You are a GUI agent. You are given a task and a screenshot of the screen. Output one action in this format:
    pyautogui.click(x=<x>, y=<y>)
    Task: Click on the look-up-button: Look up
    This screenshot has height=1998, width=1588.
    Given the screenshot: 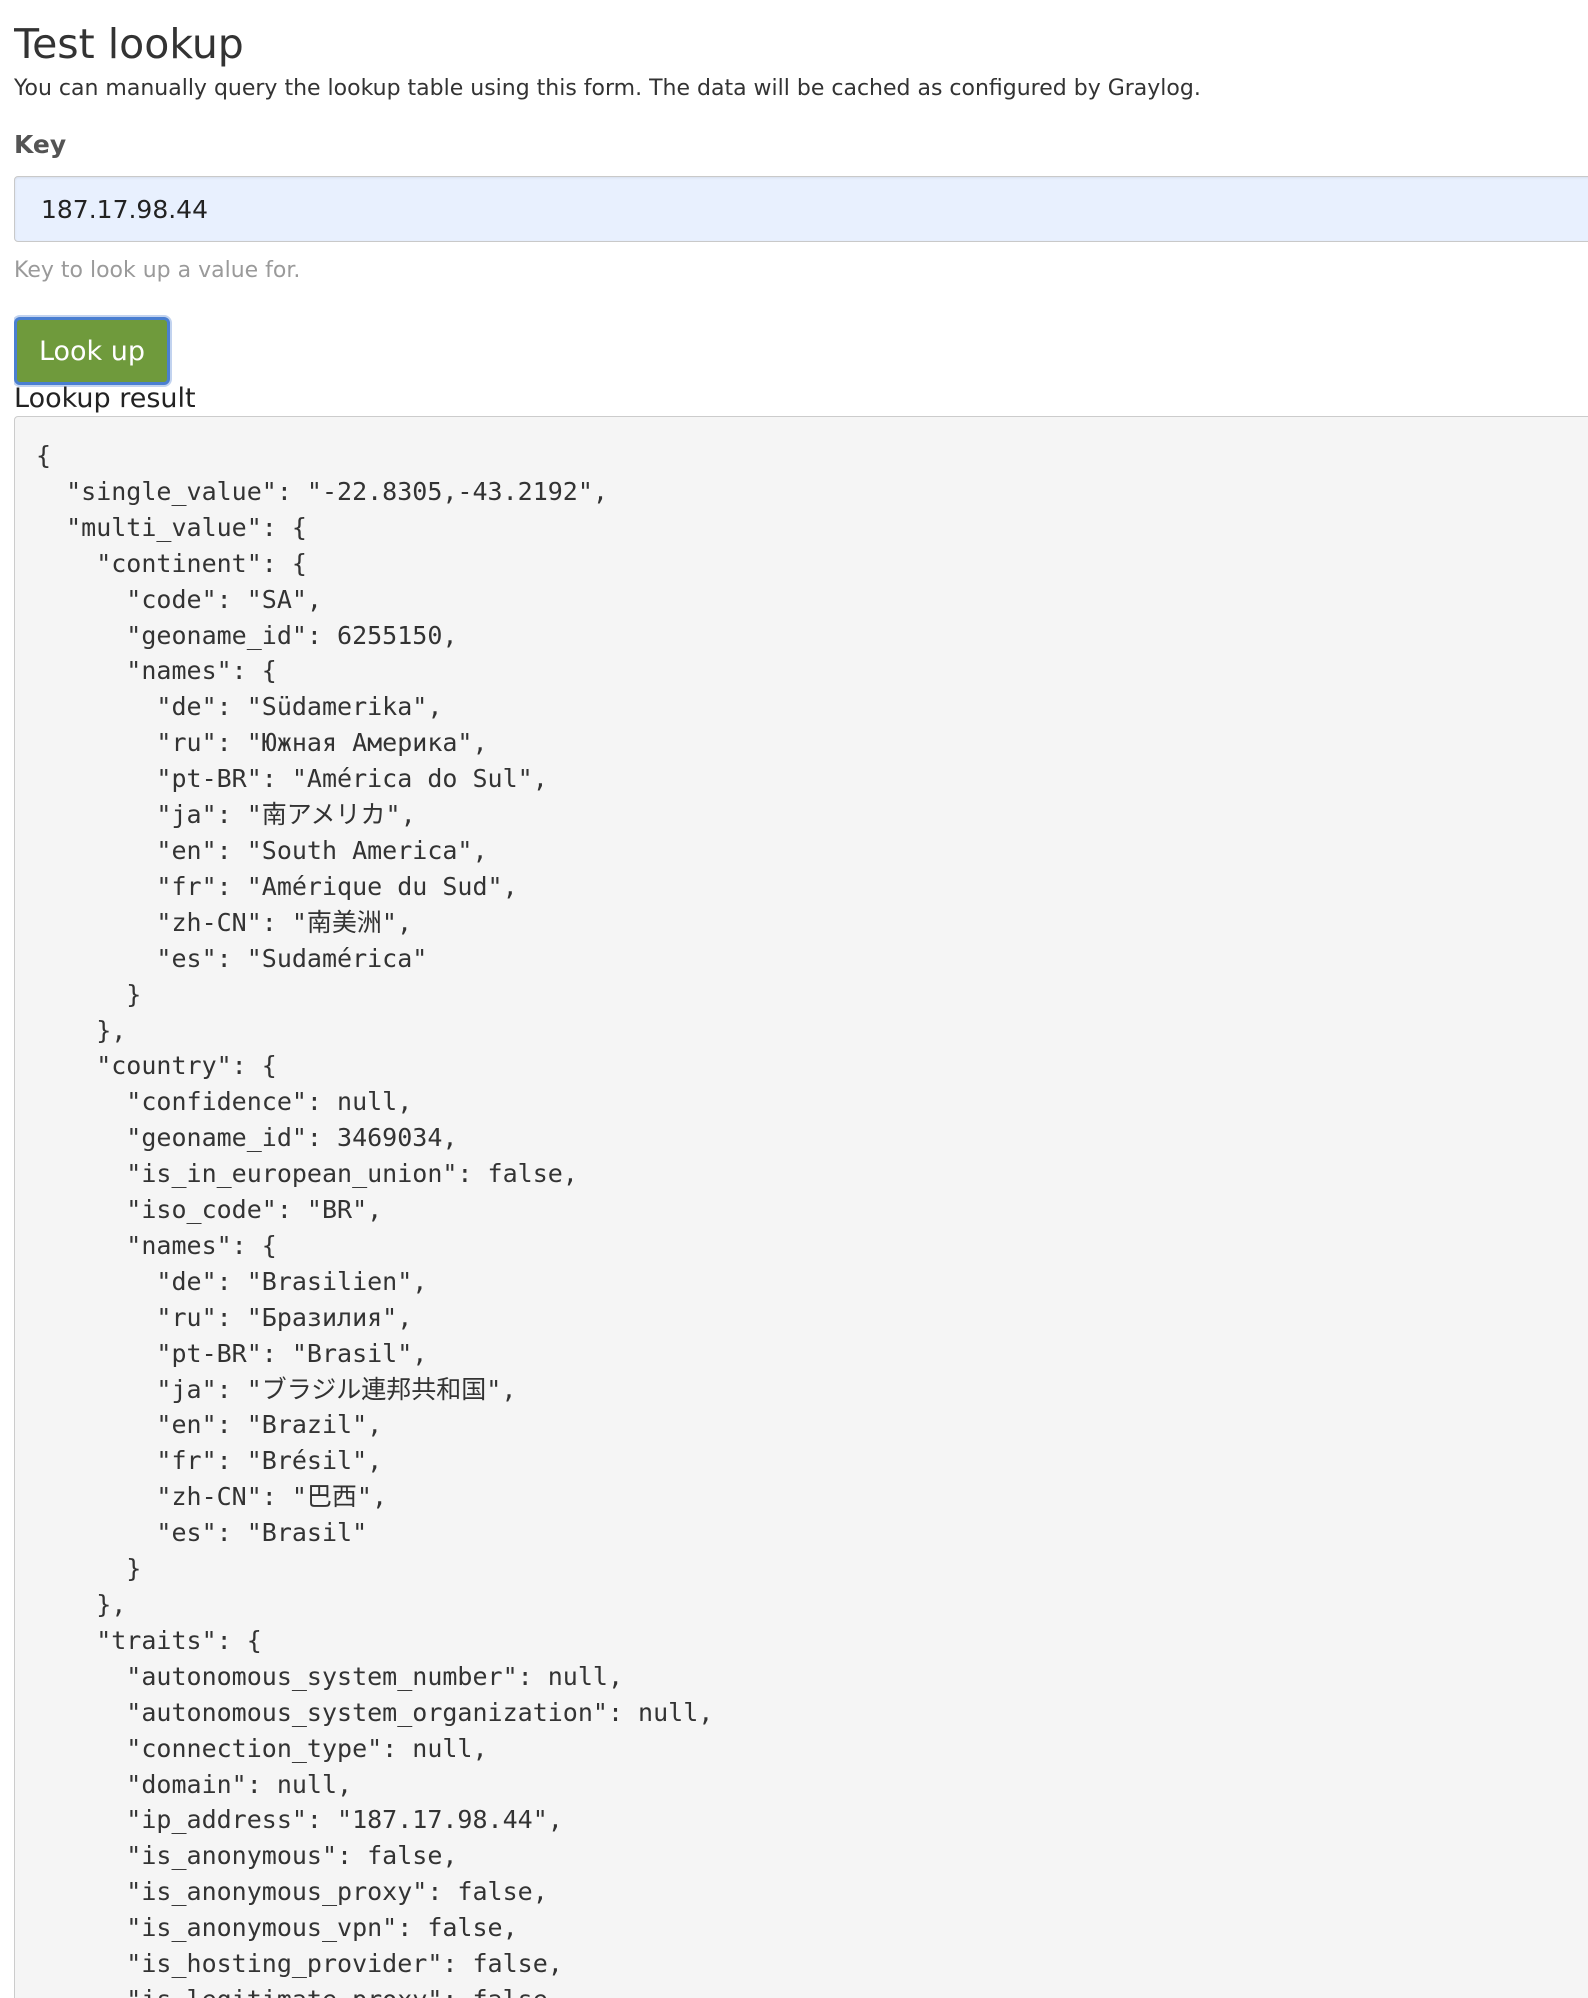 What is the action you would take?
    pyautogui.click(x=92, y=351)
    